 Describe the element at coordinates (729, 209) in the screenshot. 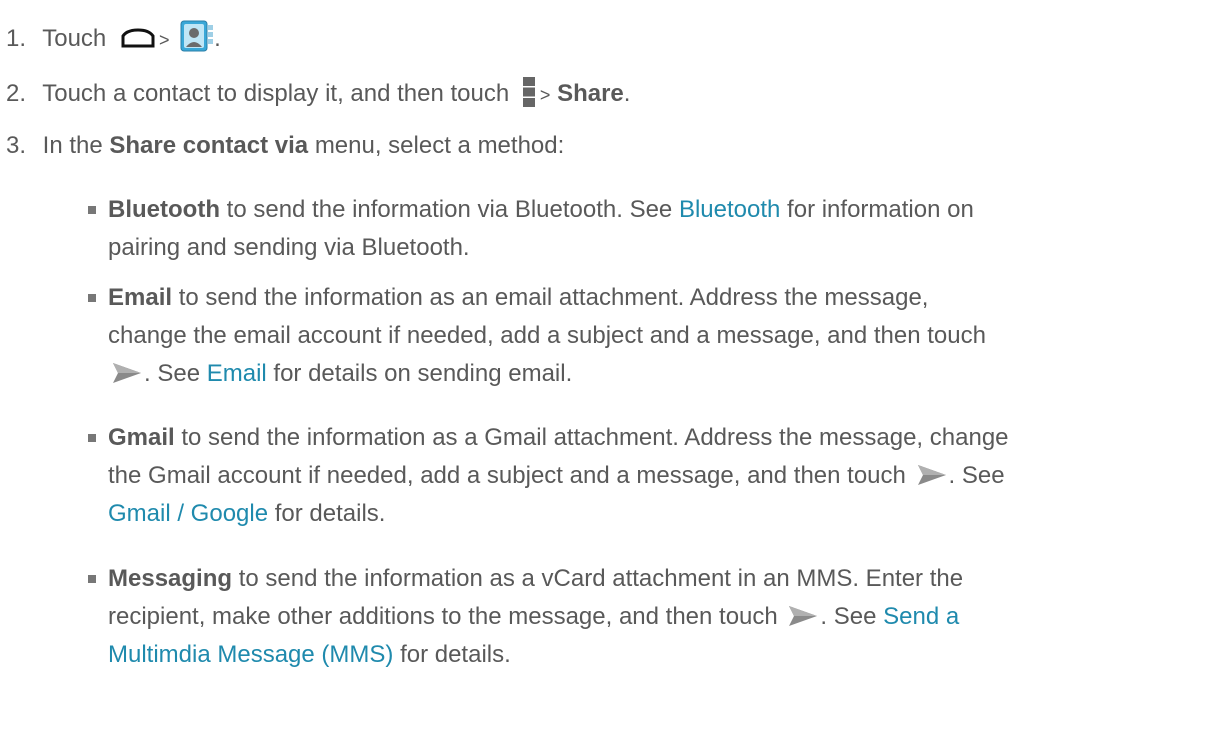

I see `bluetooth-link: Bluetooth` at that location.